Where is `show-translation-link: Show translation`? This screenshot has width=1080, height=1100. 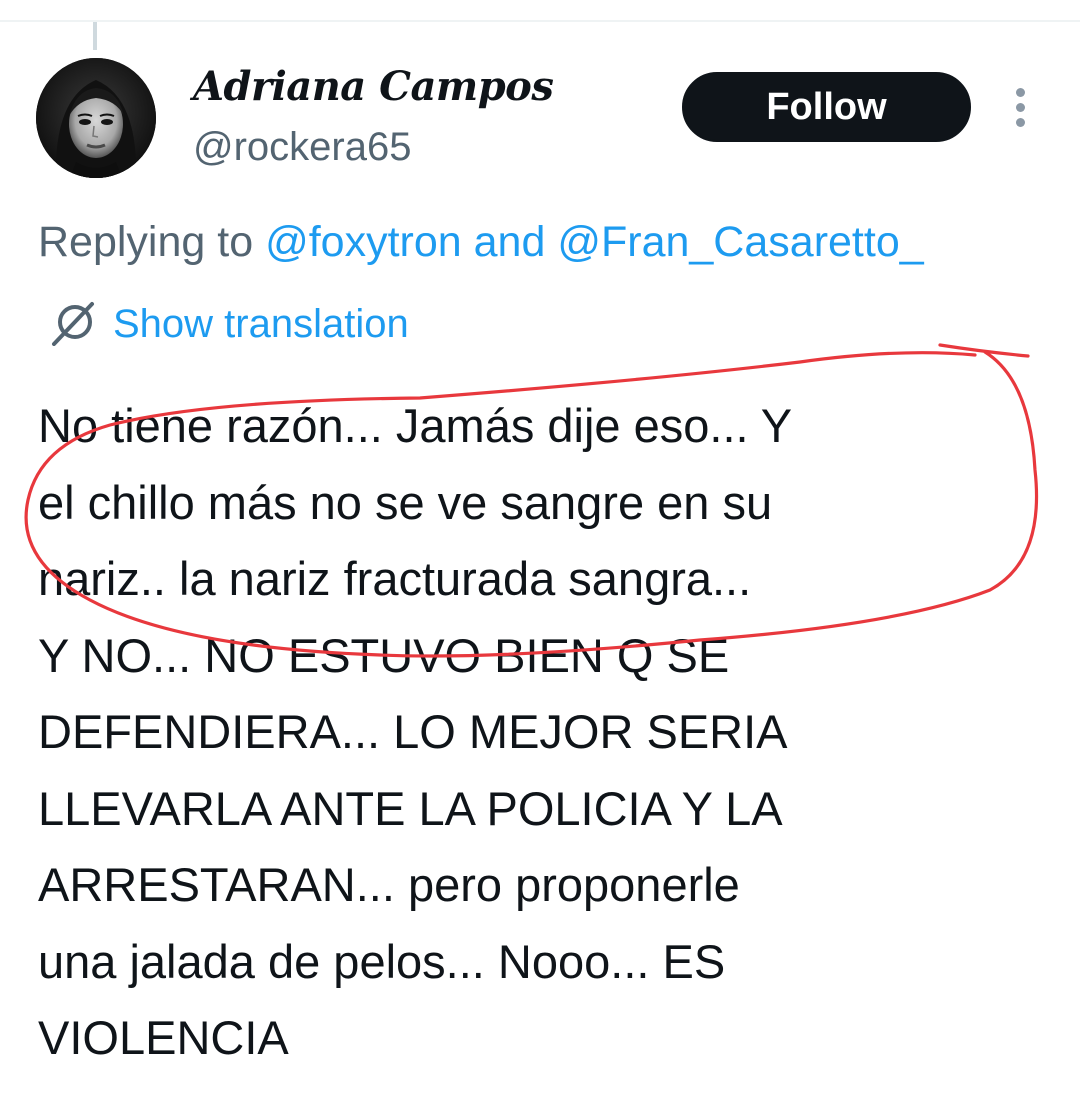
show-translation-link: Show translation is located at coordinates (261, 324).